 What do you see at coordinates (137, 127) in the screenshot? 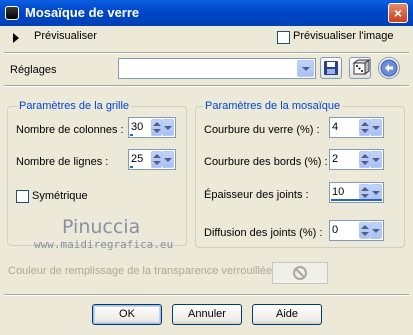
I see `columns-value: 30` at bounding box center [137, 127].